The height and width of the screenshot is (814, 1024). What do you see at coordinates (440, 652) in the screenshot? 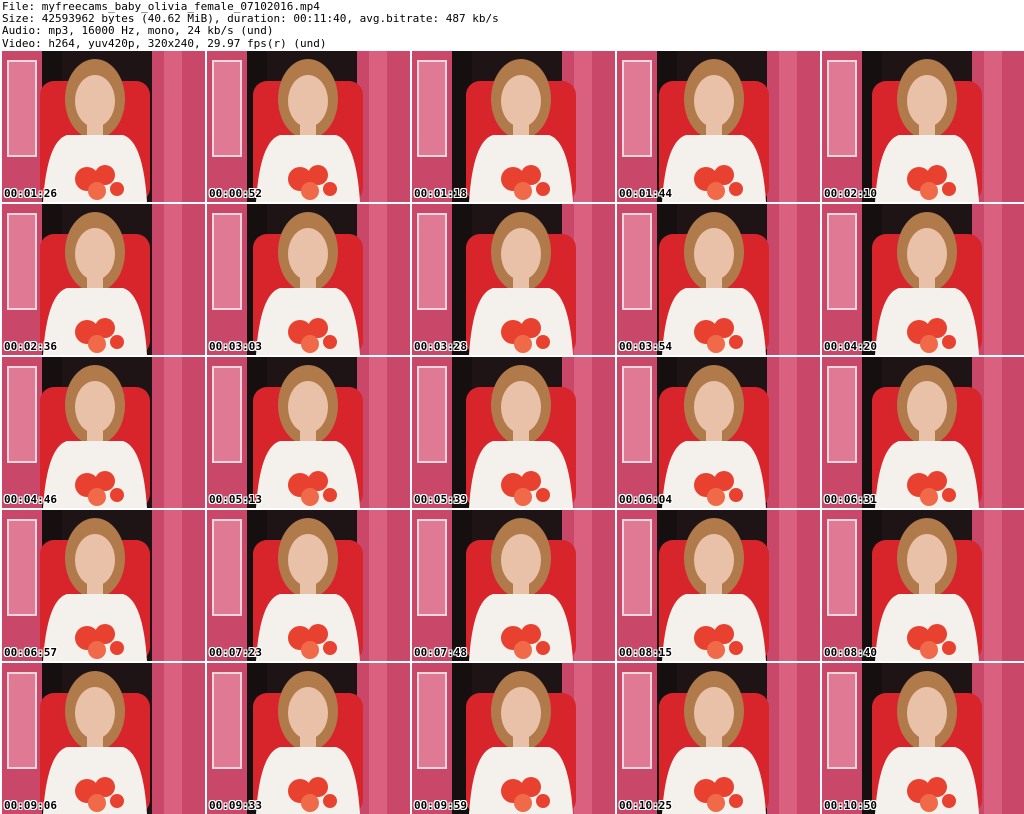
I see `timestamp-label: 00:07:48` at bounding box center [440, 652].